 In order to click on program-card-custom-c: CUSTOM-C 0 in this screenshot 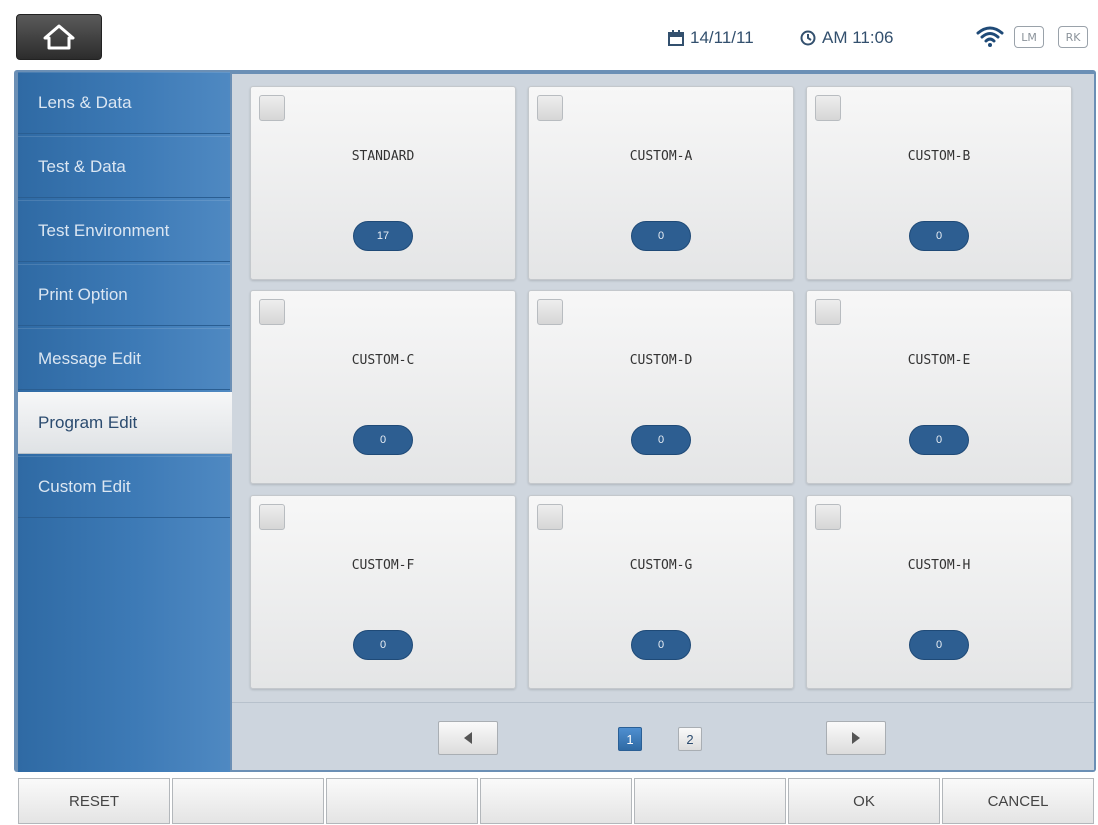, I will do `click(383, 387)`.